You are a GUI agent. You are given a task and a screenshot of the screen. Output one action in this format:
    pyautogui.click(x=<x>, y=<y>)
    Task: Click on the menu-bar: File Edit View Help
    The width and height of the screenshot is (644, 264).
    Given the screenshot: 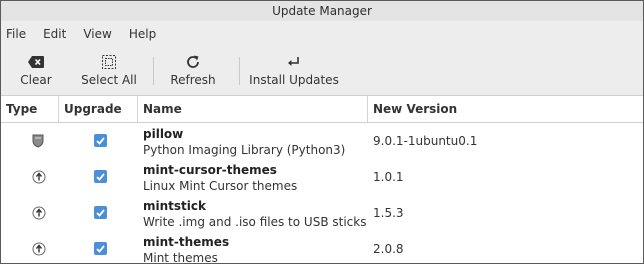 What is the action you would take?
    pyautogui.click(x=322, y=34)
    